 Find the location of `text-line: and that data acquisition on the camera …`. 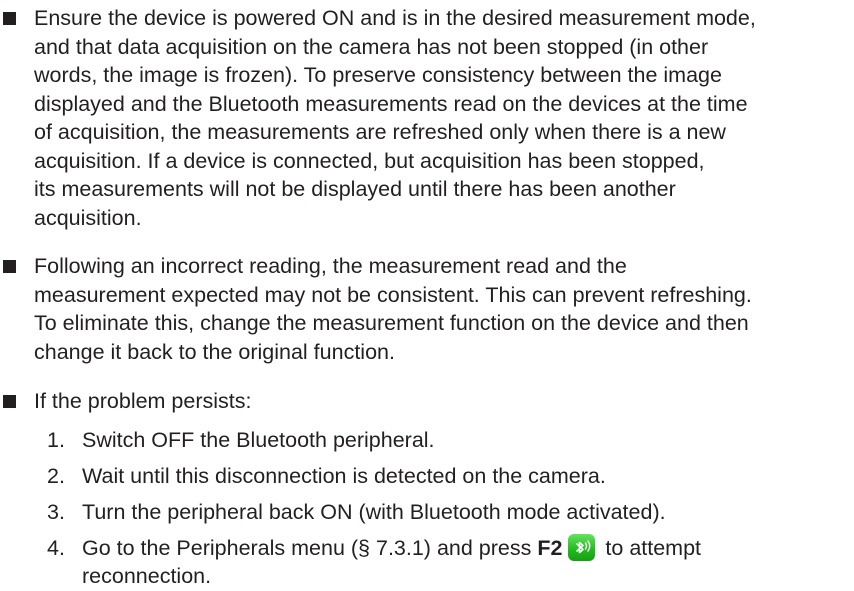

text-line: and that data acquisition on the camera … is located at coordinates (371, 46).